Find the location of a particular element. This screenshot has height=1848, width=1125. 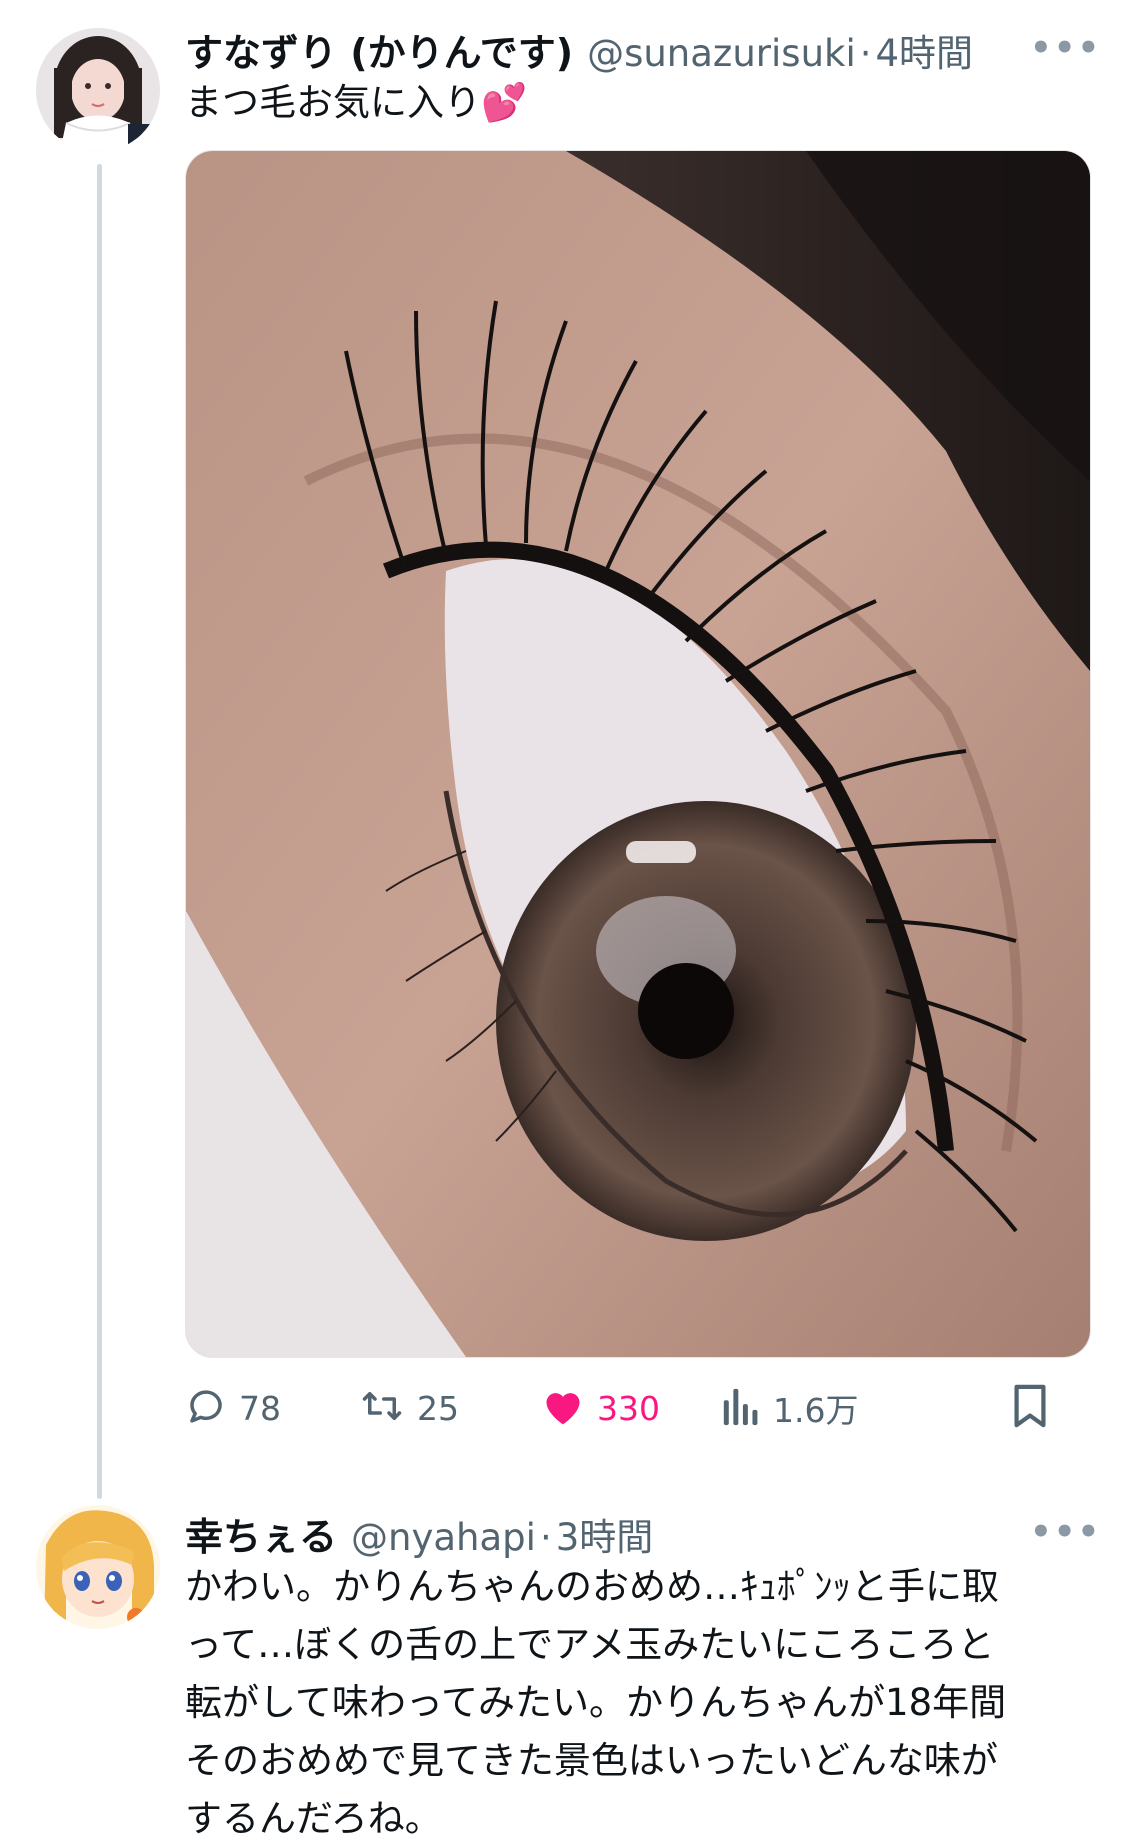

heart-icon is located at coordinates (563, 1408).